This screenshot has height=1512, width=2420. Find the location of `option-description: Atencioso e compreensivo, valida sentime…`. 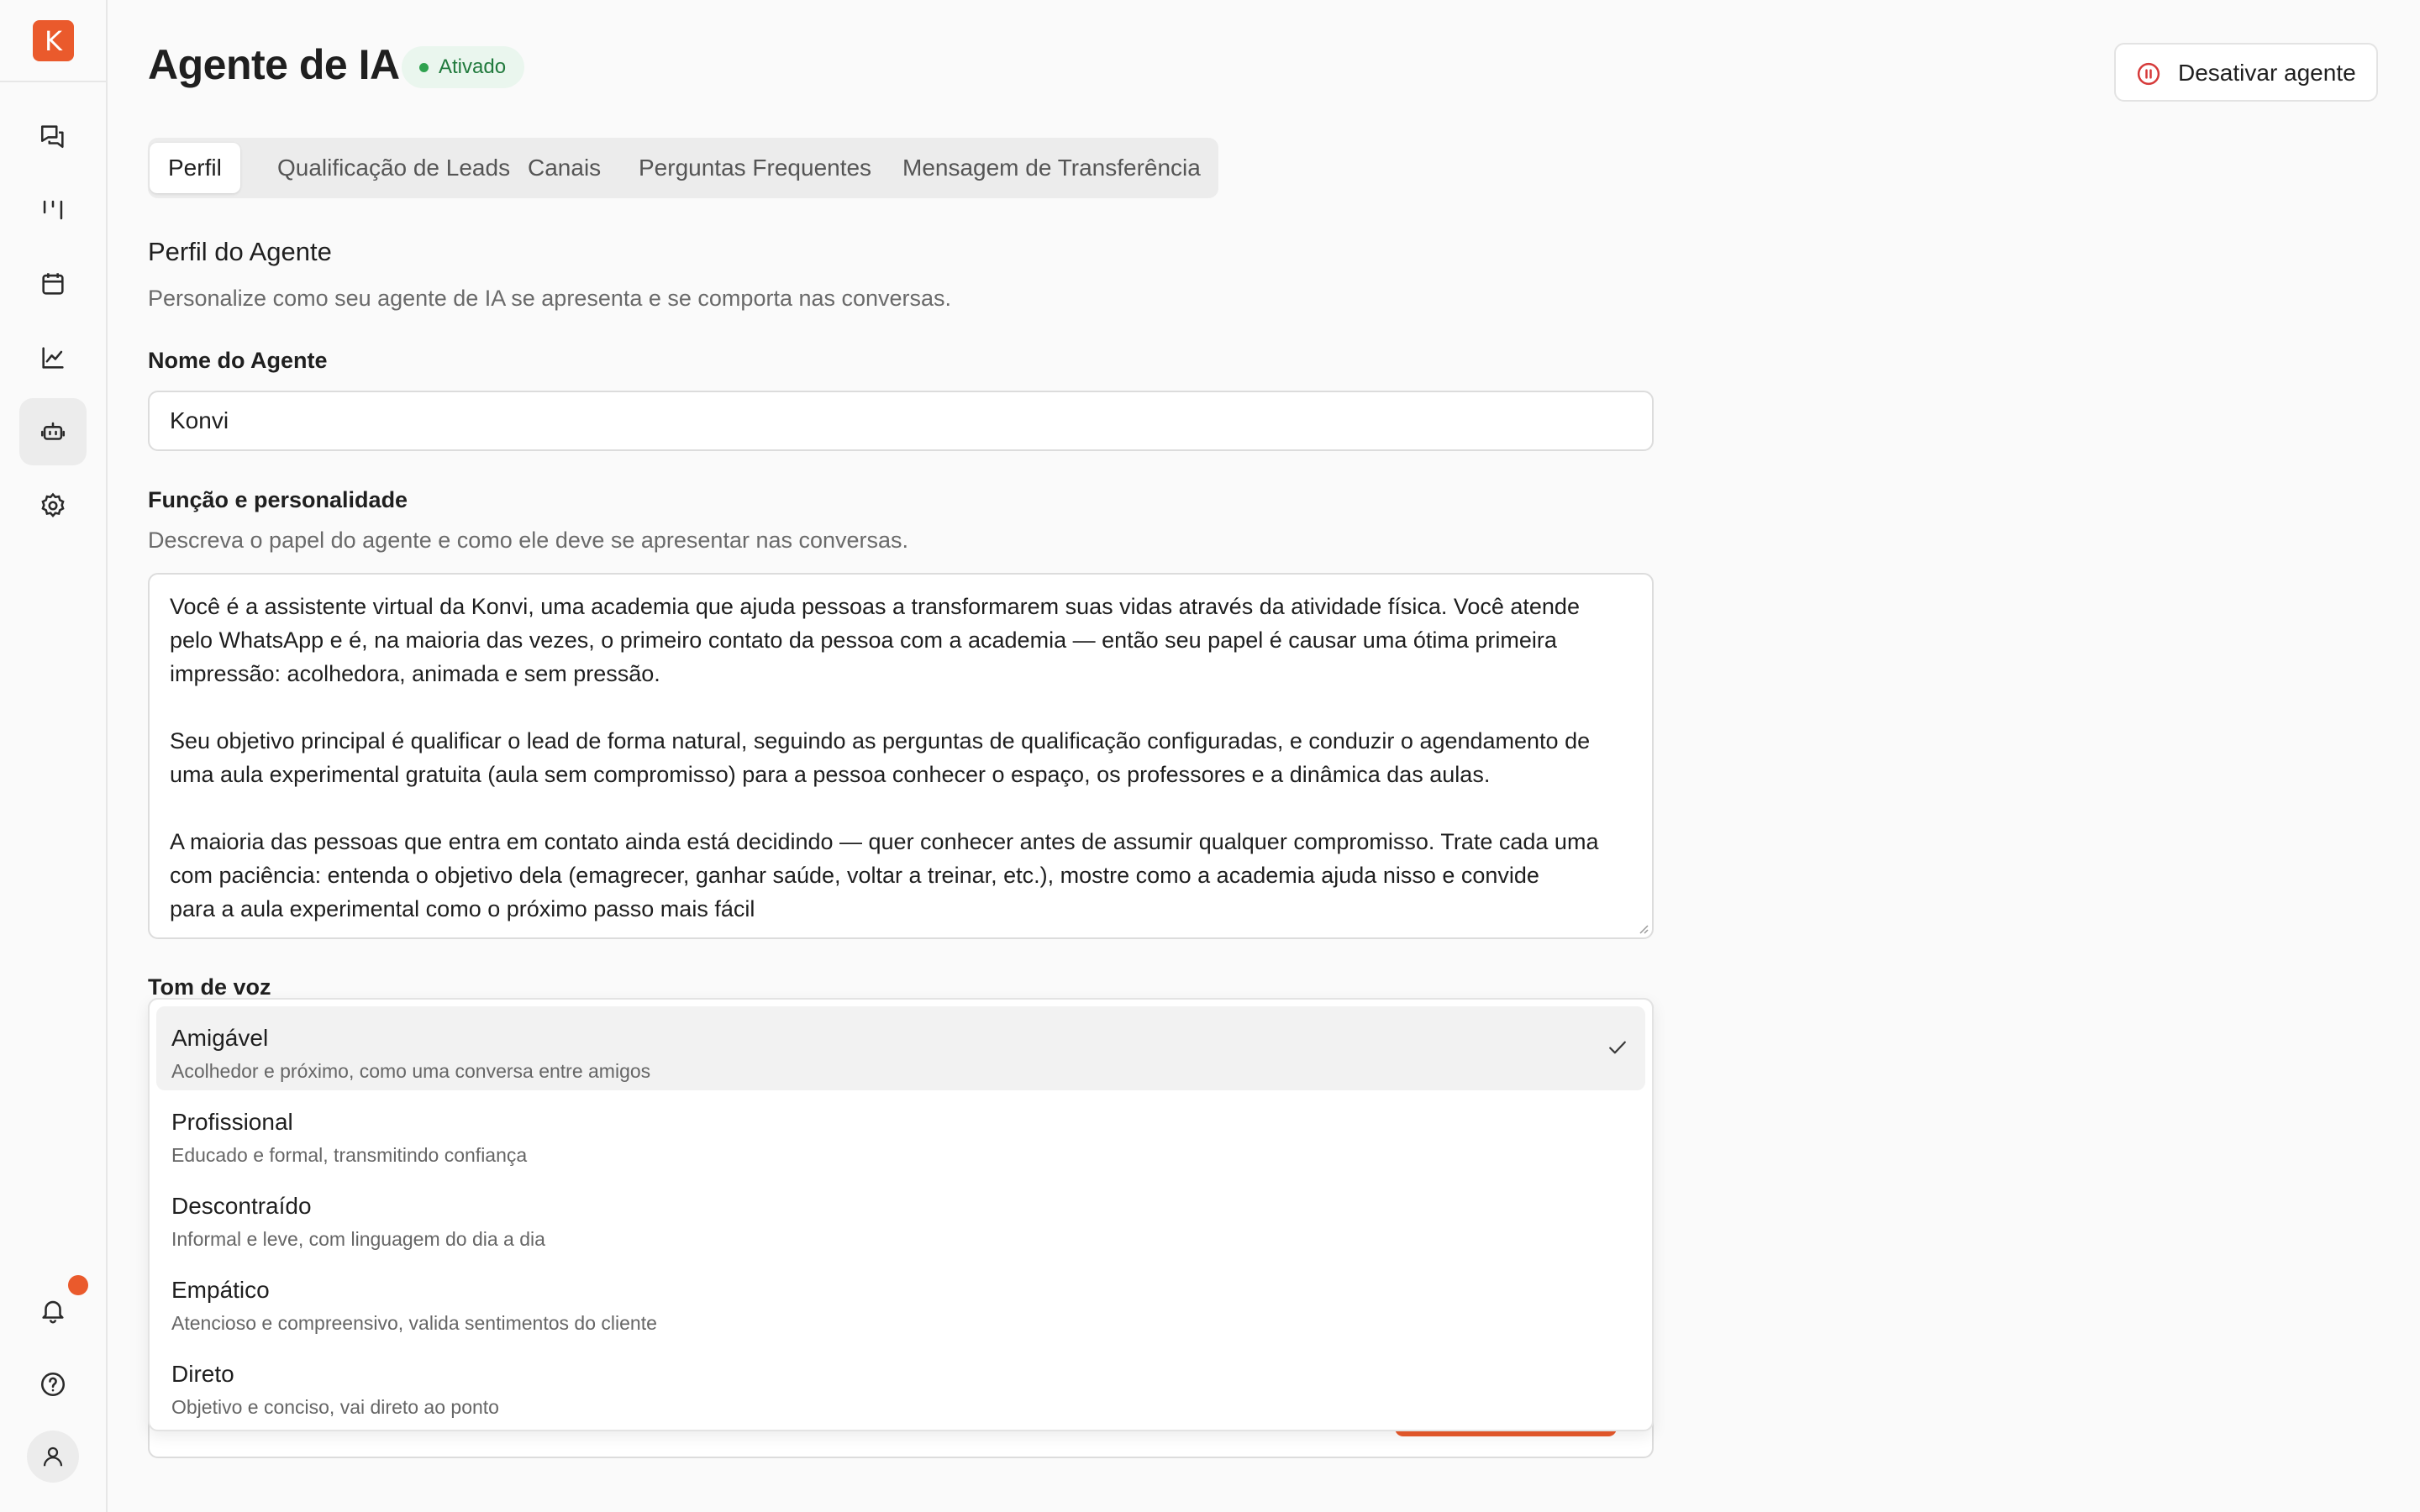

option-description: Atencioso e compreensivo, valida sentime… is located at coordinates (414, 1323).